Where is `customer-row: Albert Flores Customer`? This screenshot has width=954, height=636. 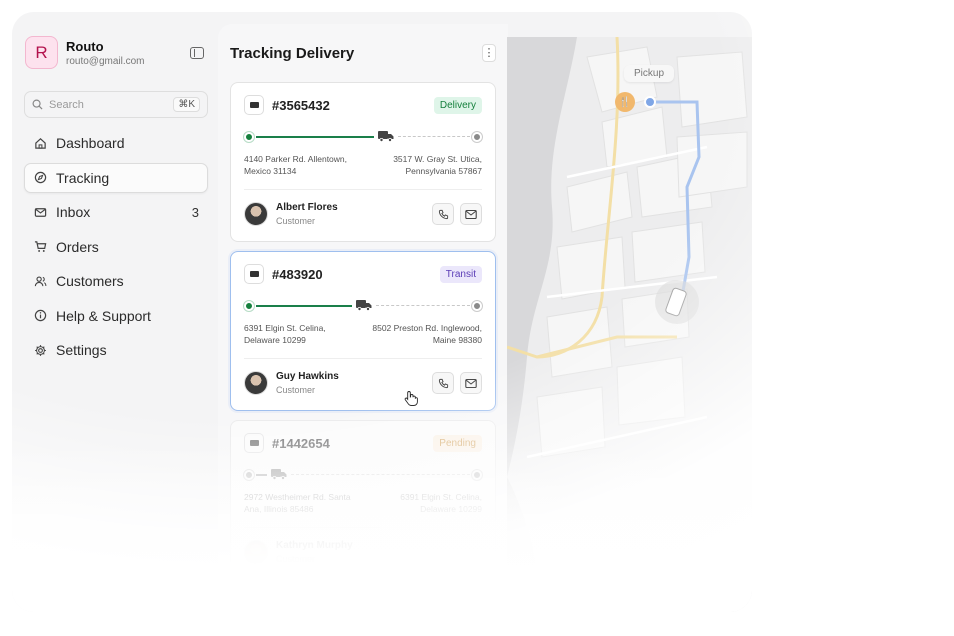
customer-row: Albert Flores Customer is located at coordinates (363, 214).